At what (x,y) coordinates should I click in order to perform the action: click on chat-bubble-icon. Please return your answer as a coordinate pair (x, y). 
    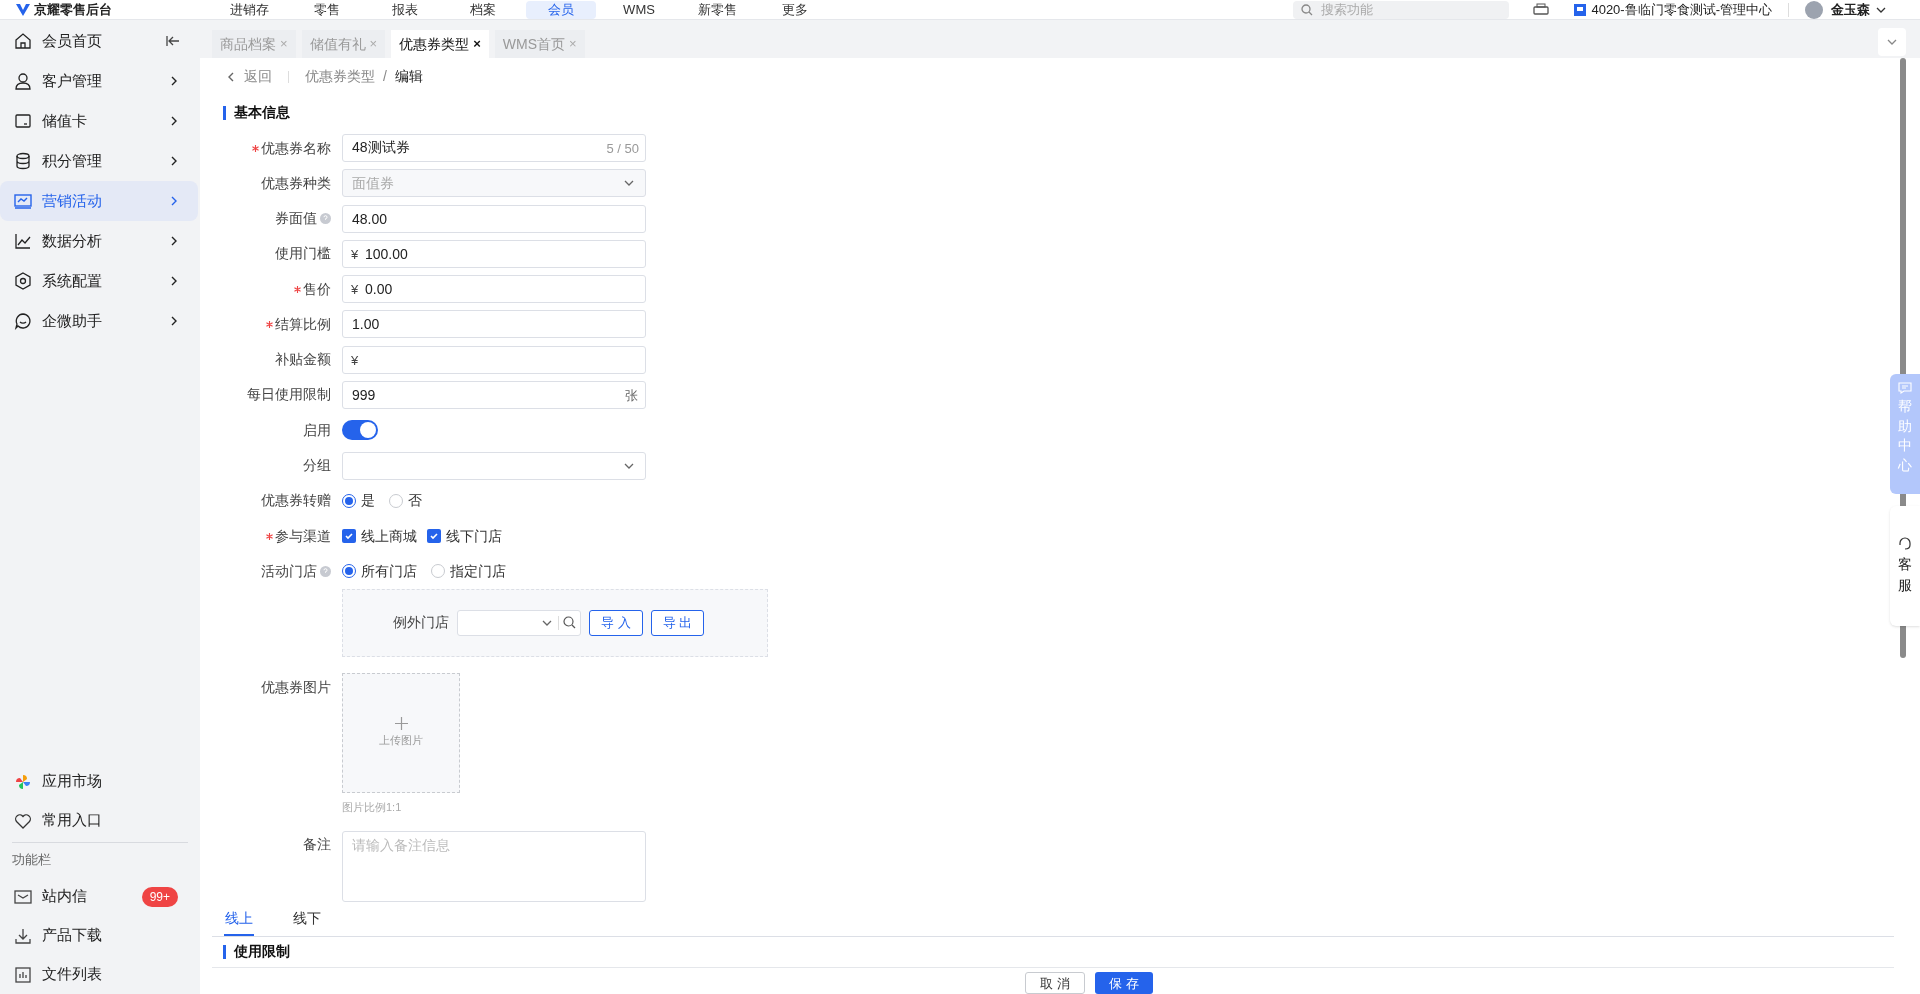
    Looking at the image, I should click on (23, 321).